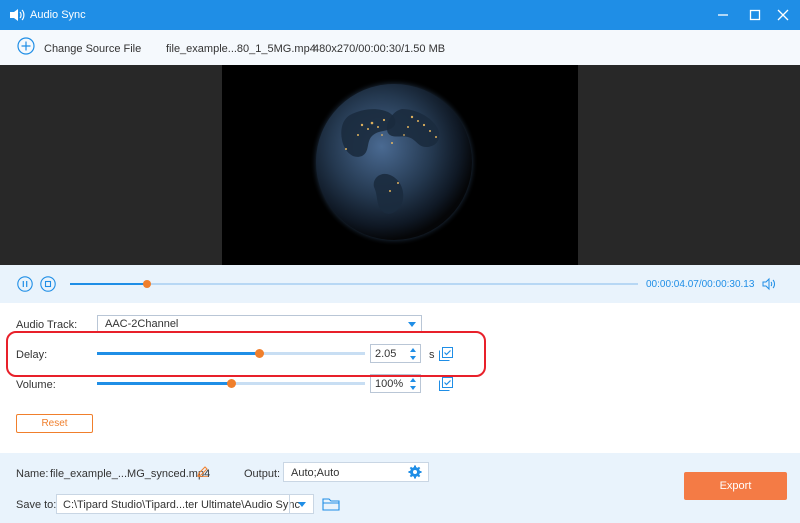 This screenshot has height=523, width=800. What do you see at coordinates (32, 474) in the screenshot?
I see `name-label: Name:` at bounding box center [32, 474].